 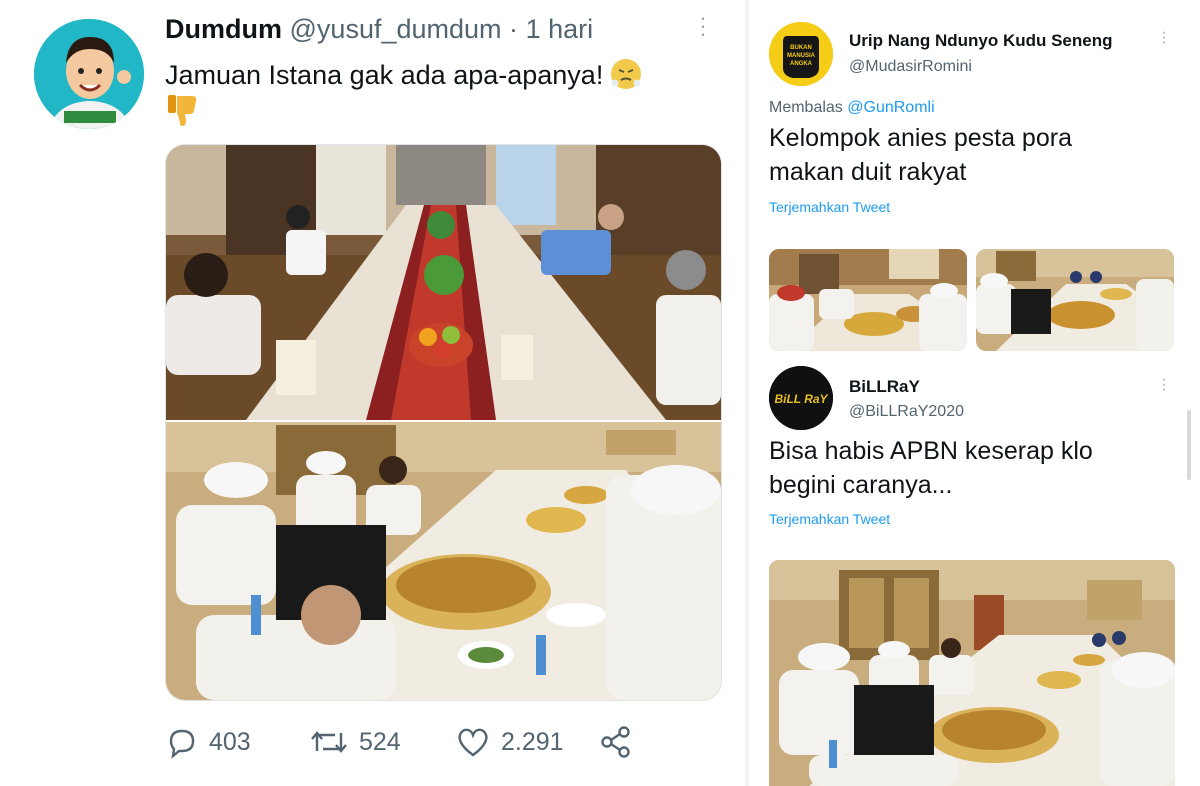 I want to click on tweet-text-line: makan duit rakyat, so click(x=868, y=172).